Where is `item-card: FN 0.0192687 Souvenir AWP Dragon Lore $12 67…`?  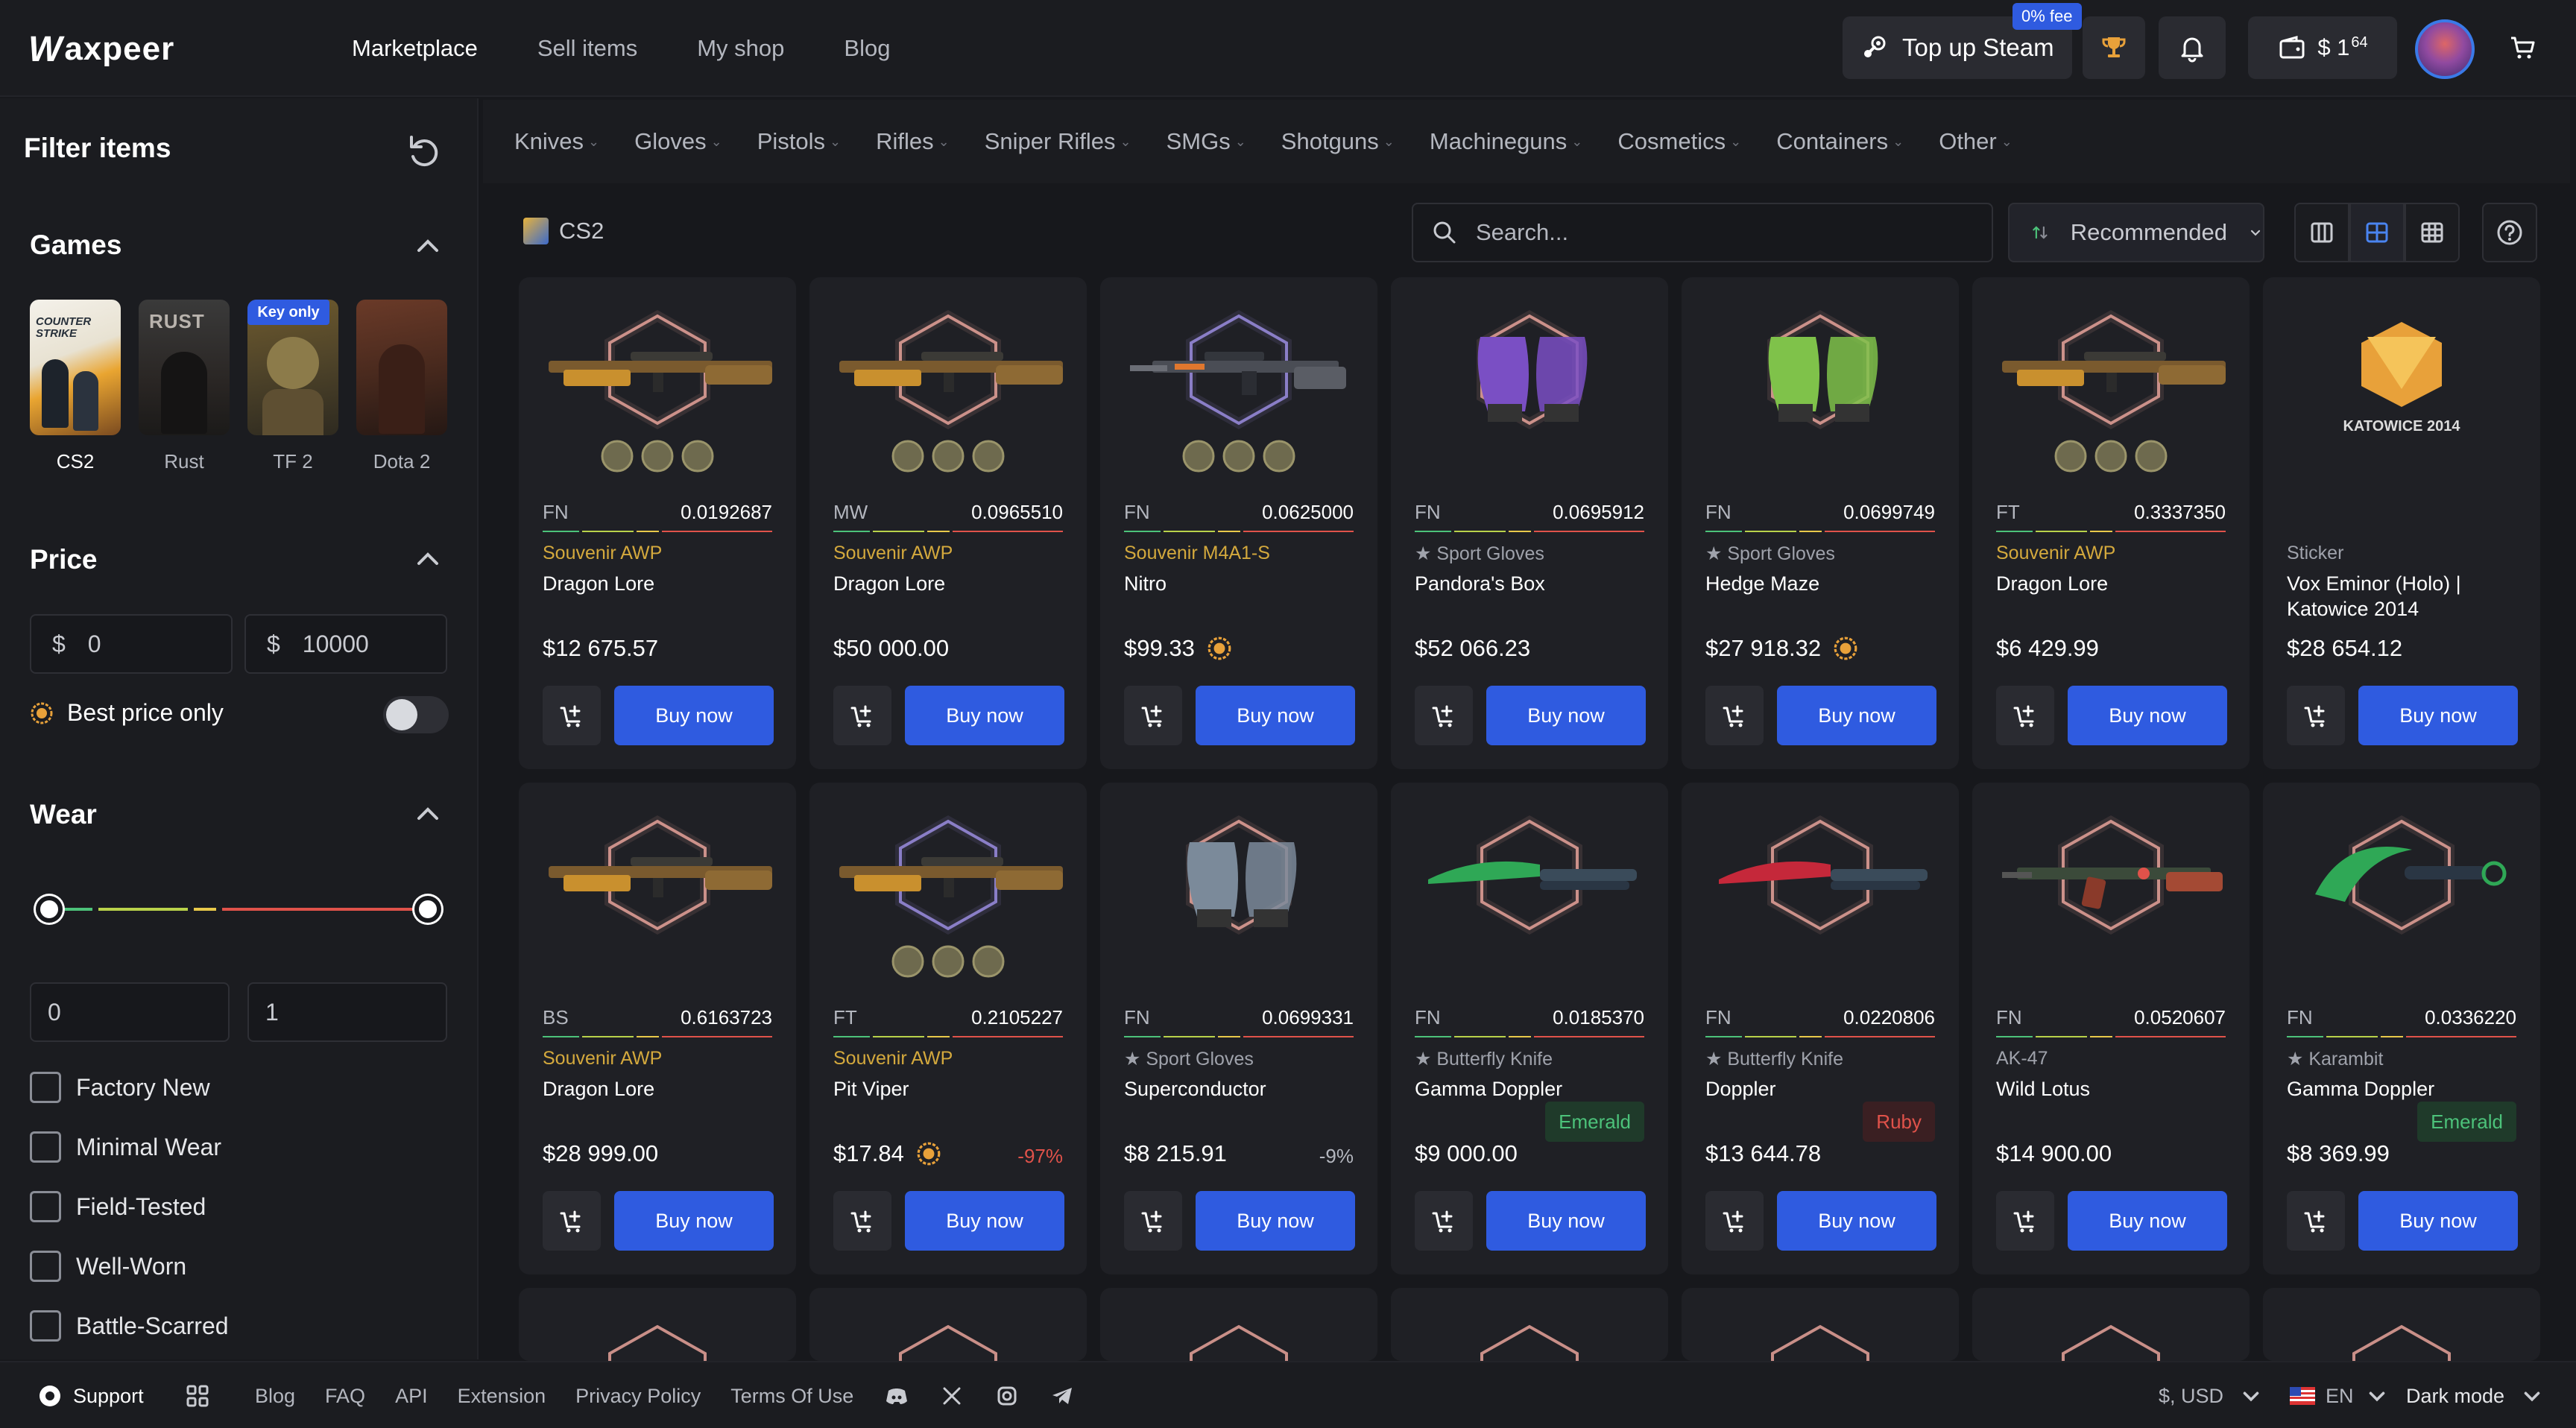
item-card: FN 0.0192687 Souvenir AWP Dragon Lore $12 67… is located at coordinates (657, 523).